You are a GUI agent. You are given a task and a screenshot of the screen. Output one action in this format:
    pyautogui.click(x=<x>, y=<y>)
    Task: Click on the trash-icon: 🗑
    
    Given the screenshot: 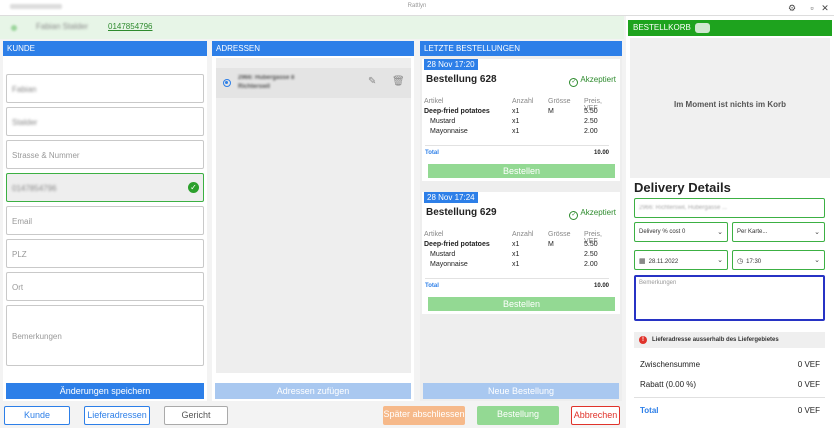 What is the action you would take?
    pyautogui.click(x=398, y=81)
    